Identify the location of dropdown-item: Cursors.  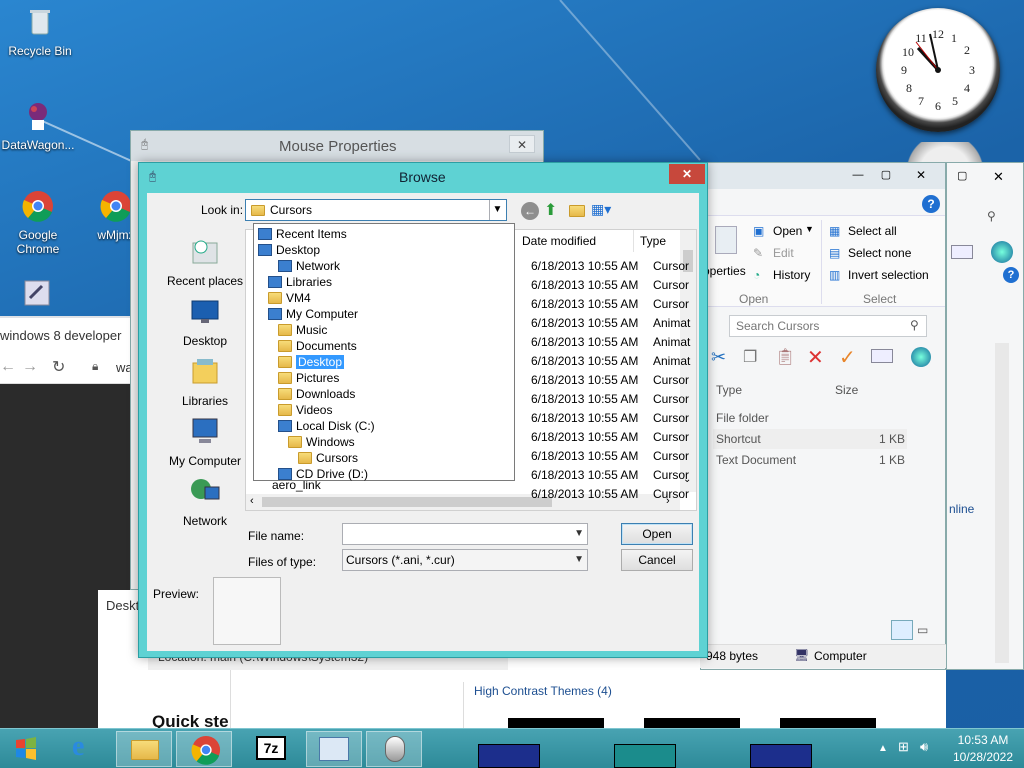
(328, 458).